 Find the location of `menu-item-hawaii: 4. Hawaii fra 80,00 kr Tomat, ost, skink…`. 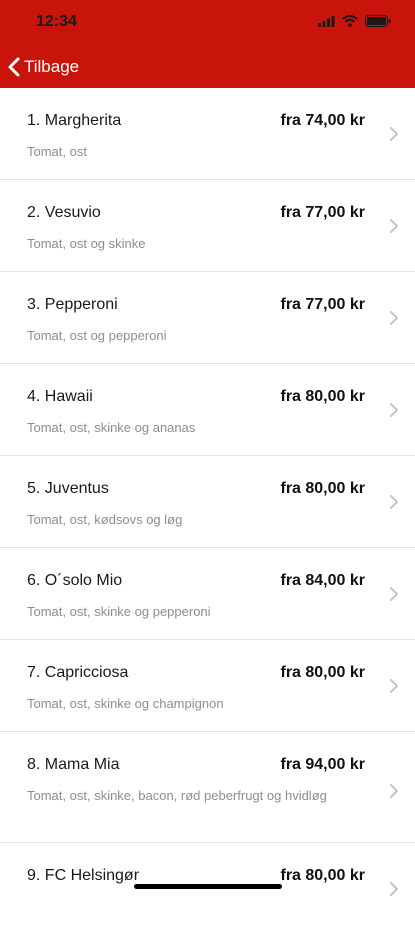

menu-item-hawaii: 4. Hawaii fra 80,00 kr Tomat, ost, skink… is located at coordinates (207, 410).